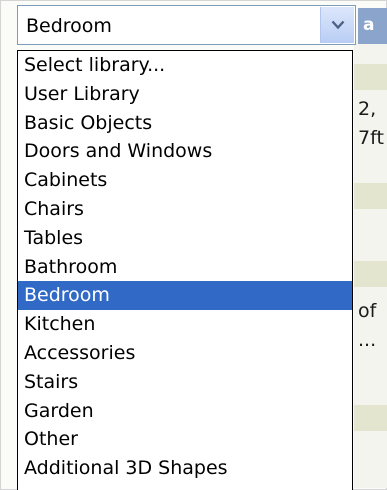 This screenshot has height=490, width=387. Describe the element at coordinates (185, 94) in the screenshot. I see `dropdown-option-user-library: User Library` at that location.